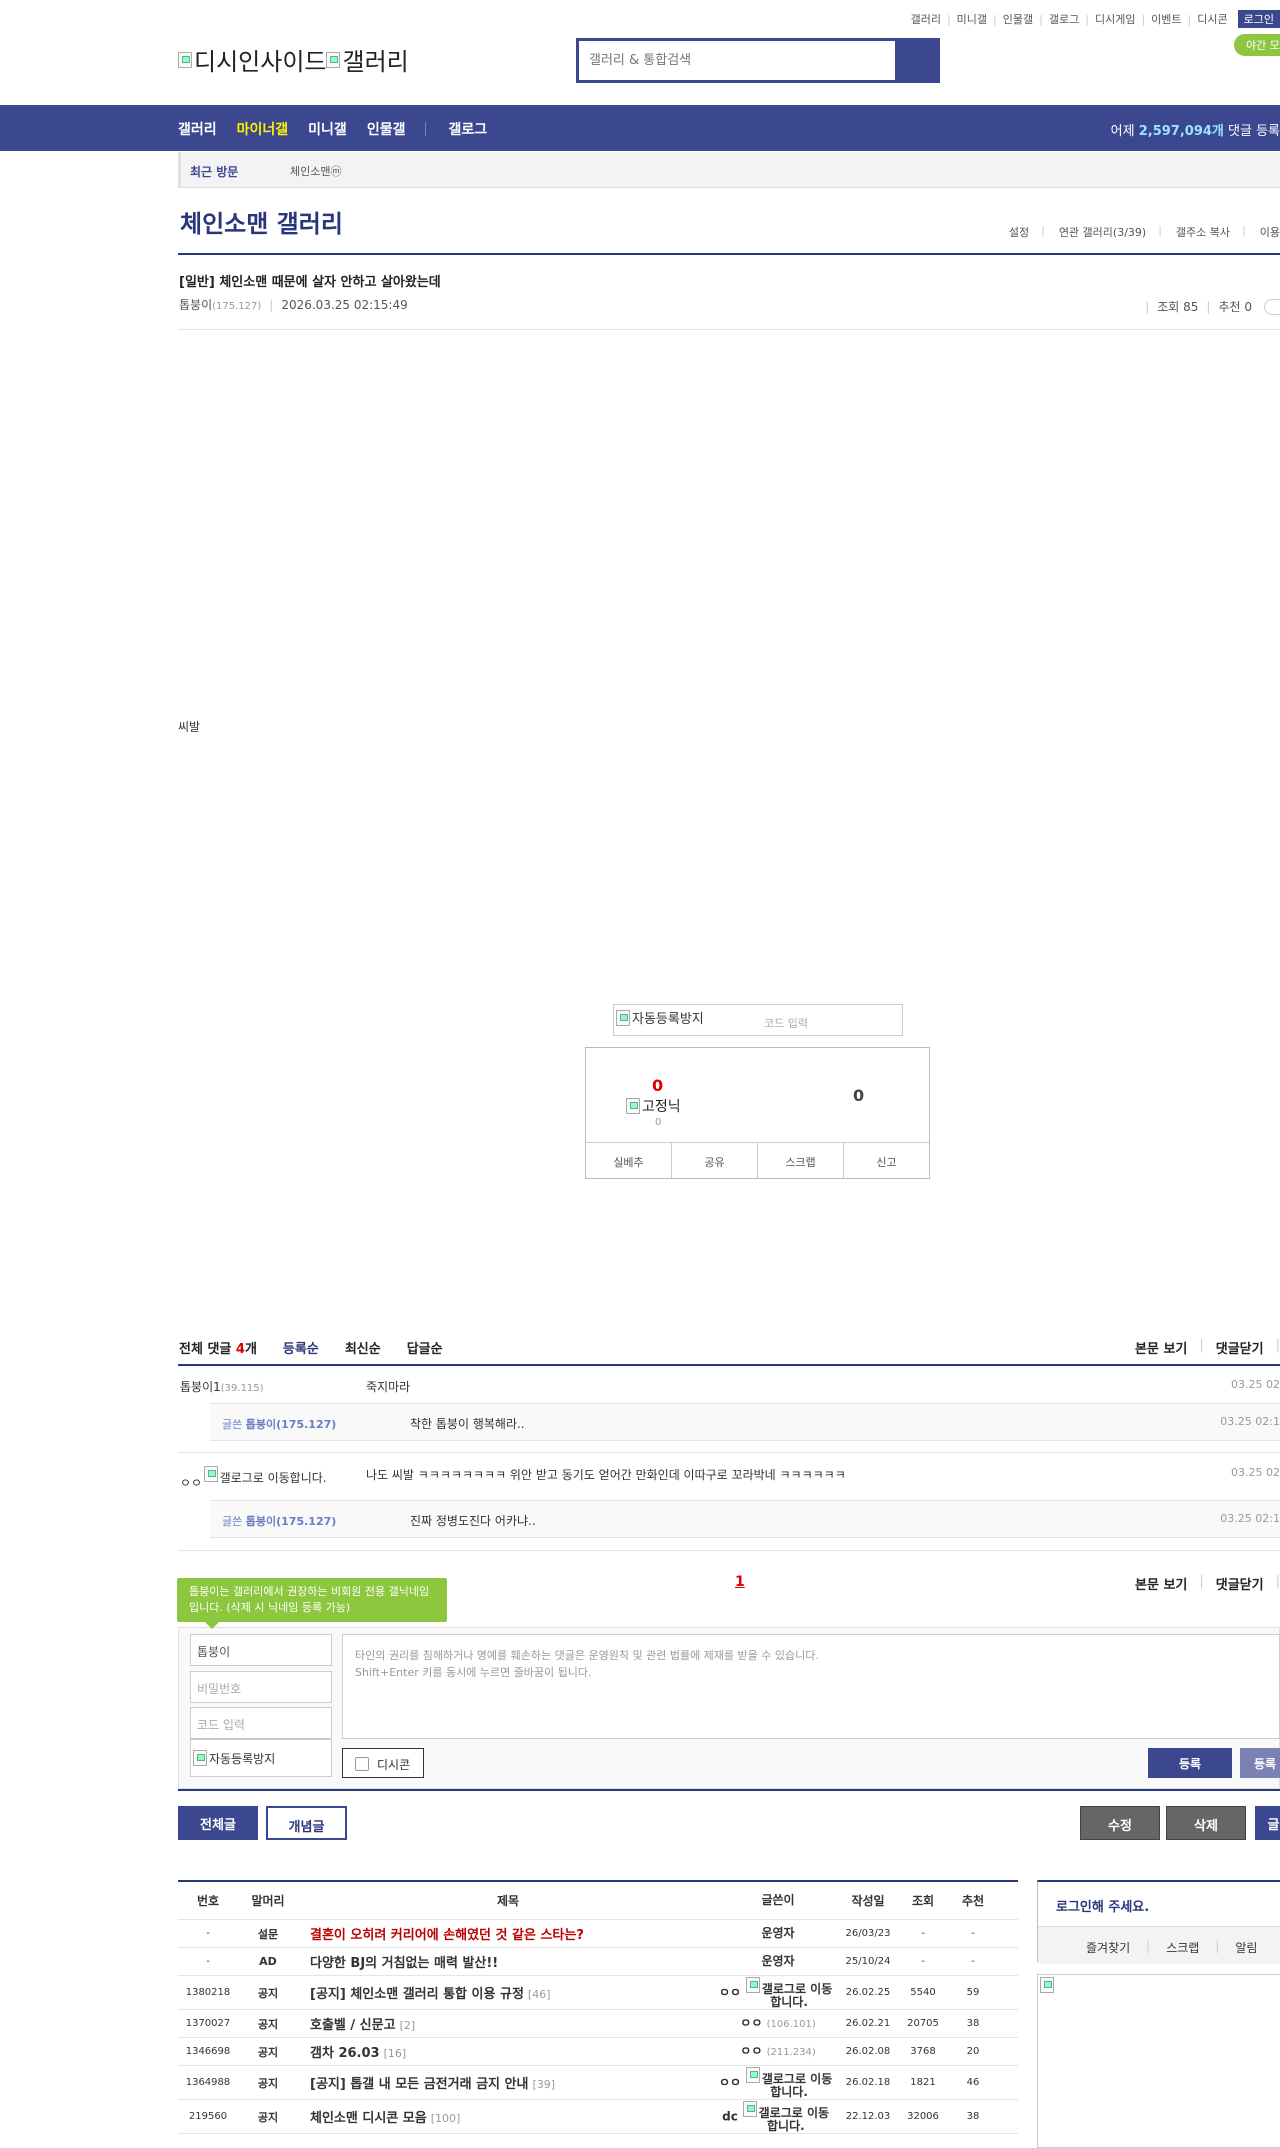  Describe the element at coordinates (972, 19) in the screenshot. I see `util-link-minigal: 미니갤` at that location.